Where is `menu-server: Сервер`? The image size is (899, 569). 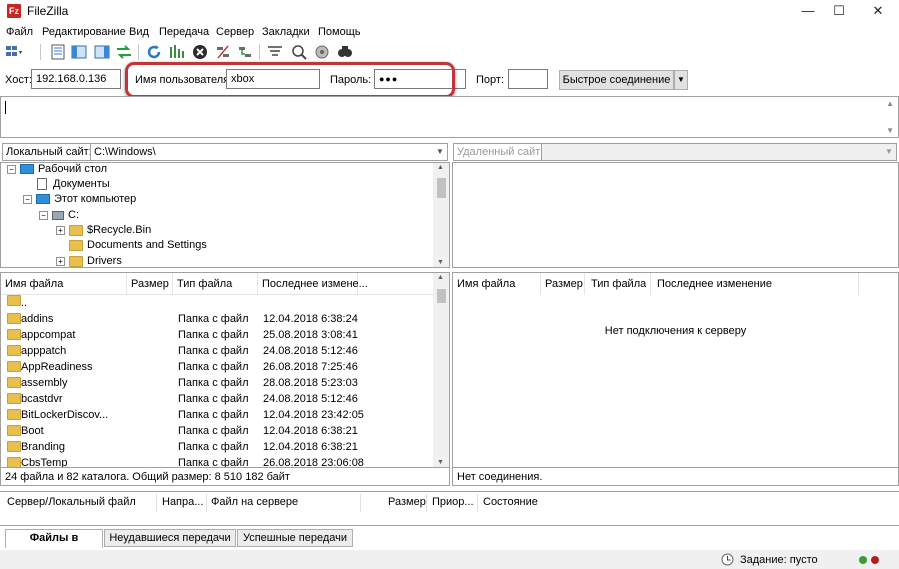
menu-server: Сервер is located at coordinates (235, 32).